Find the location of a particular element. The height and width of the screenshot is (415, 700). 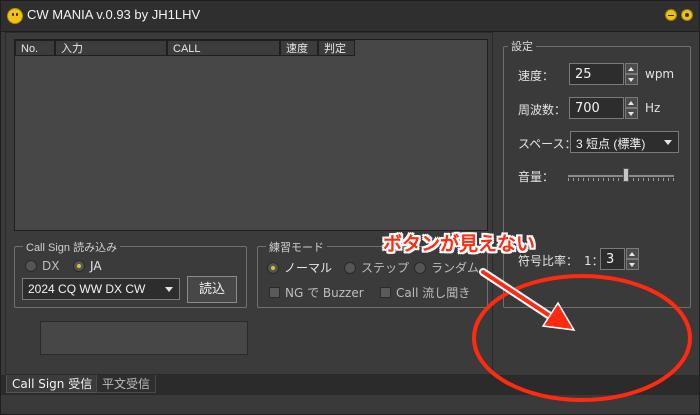

annotation-text: ボタンが見えない is located at coordinates (459, 244).